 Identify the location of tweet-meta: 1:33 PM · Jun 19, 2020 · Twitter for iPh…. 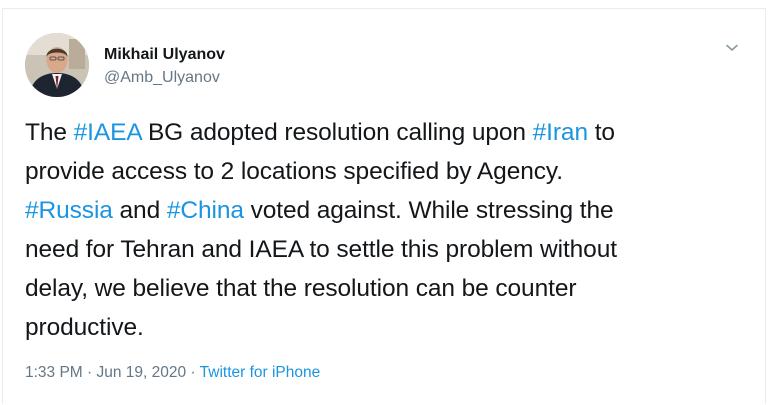
(172, 373).